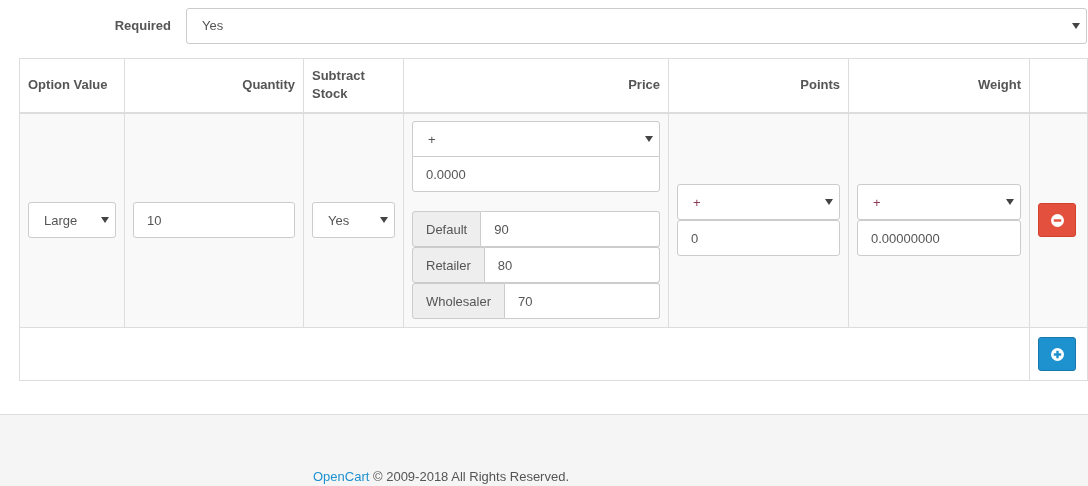 The width and height of the screenshot is (1088, 486). What do you see at coordinates (644, 85) in the screenshot?
I see `column-header: Price` at bounding box center [644, 85].